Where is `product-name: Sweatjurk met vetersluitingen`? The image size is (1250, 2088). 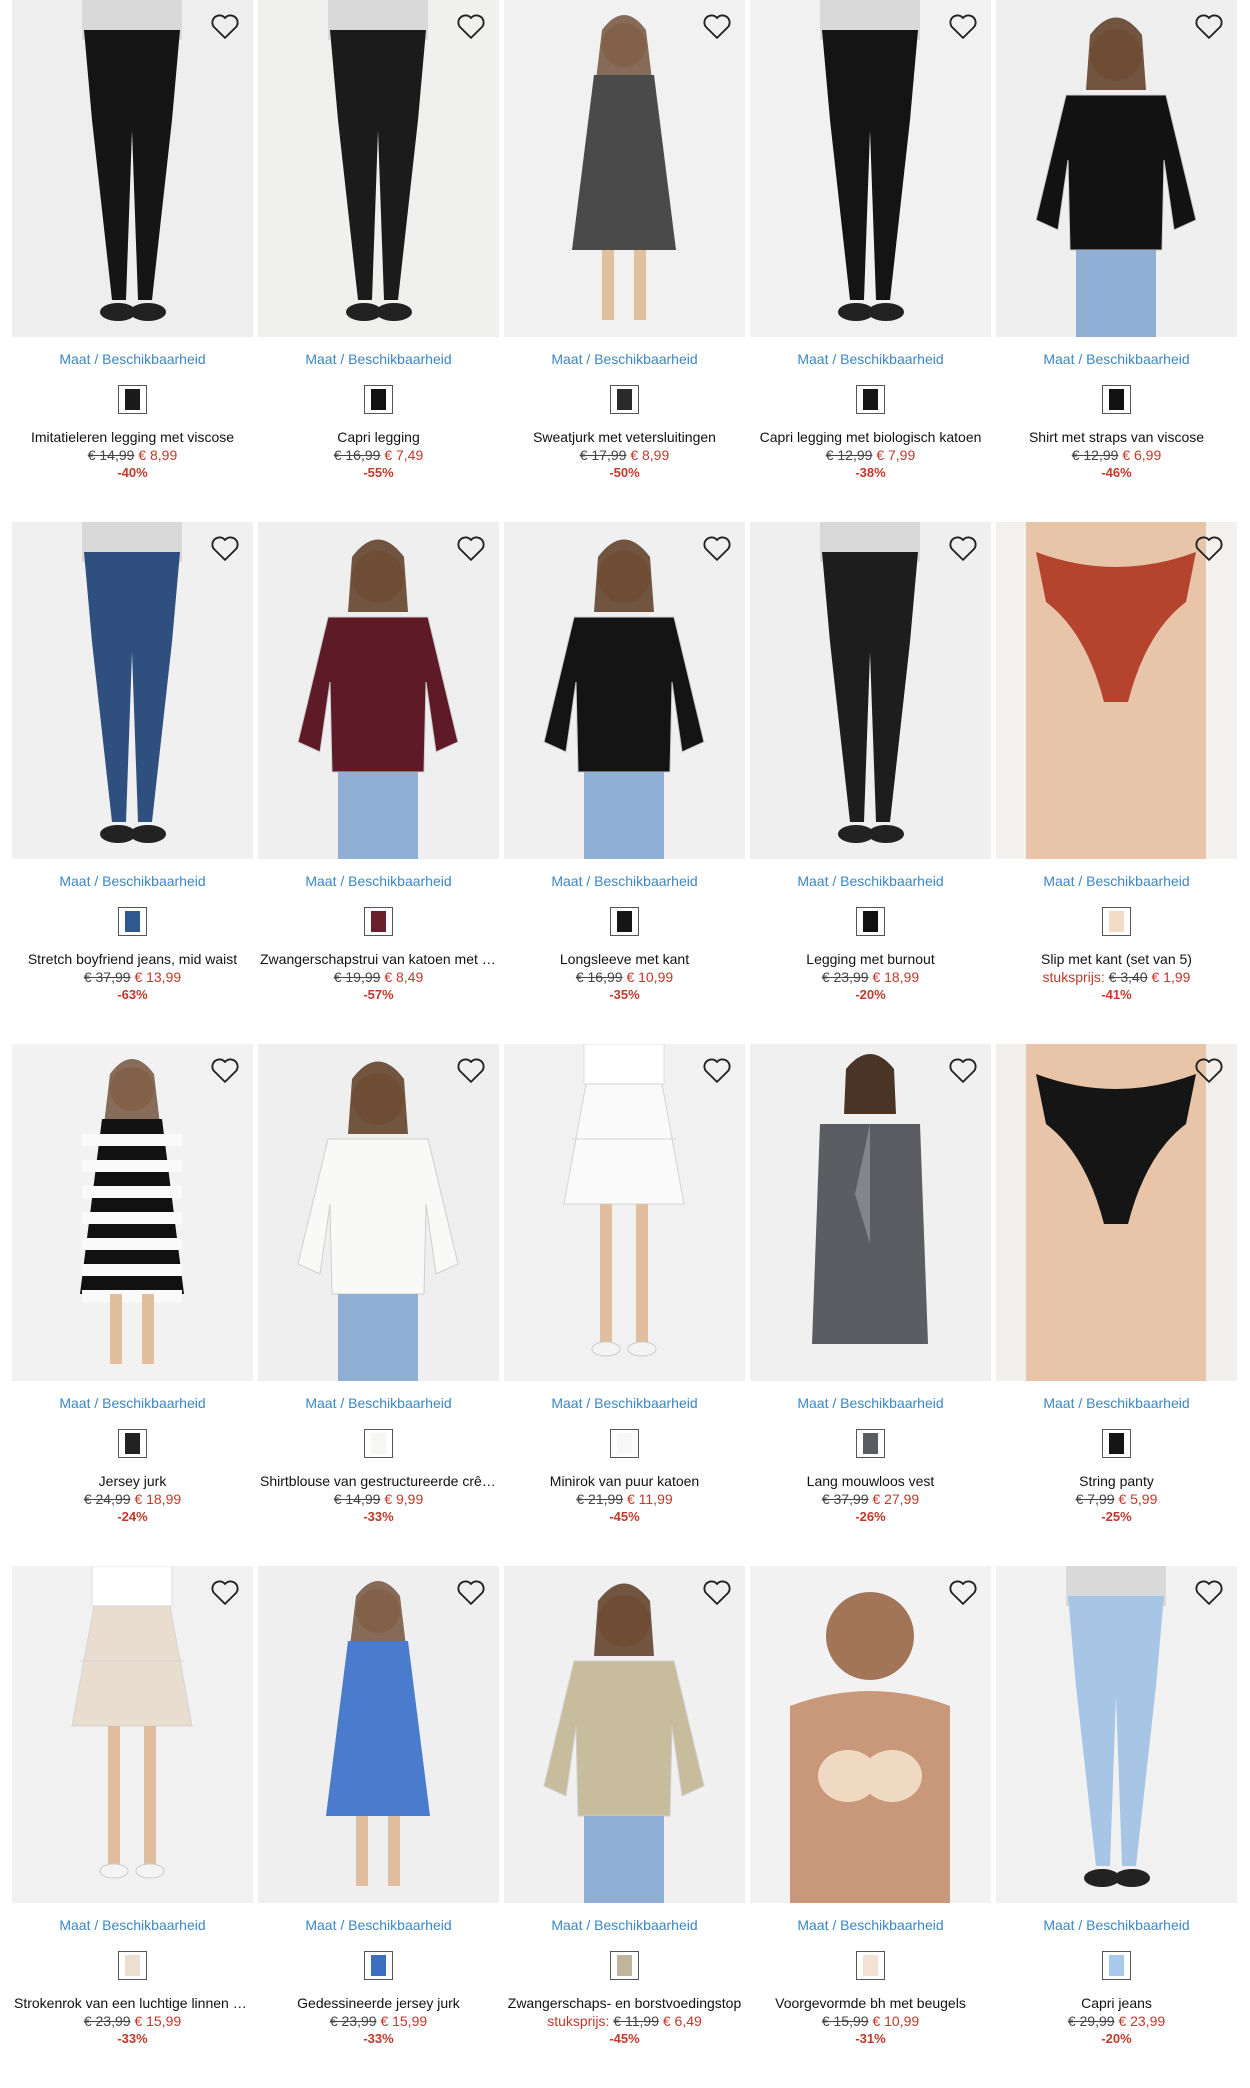
product-name: Sweatjurk met vetersluitingen is located at coordinates (624, 437).